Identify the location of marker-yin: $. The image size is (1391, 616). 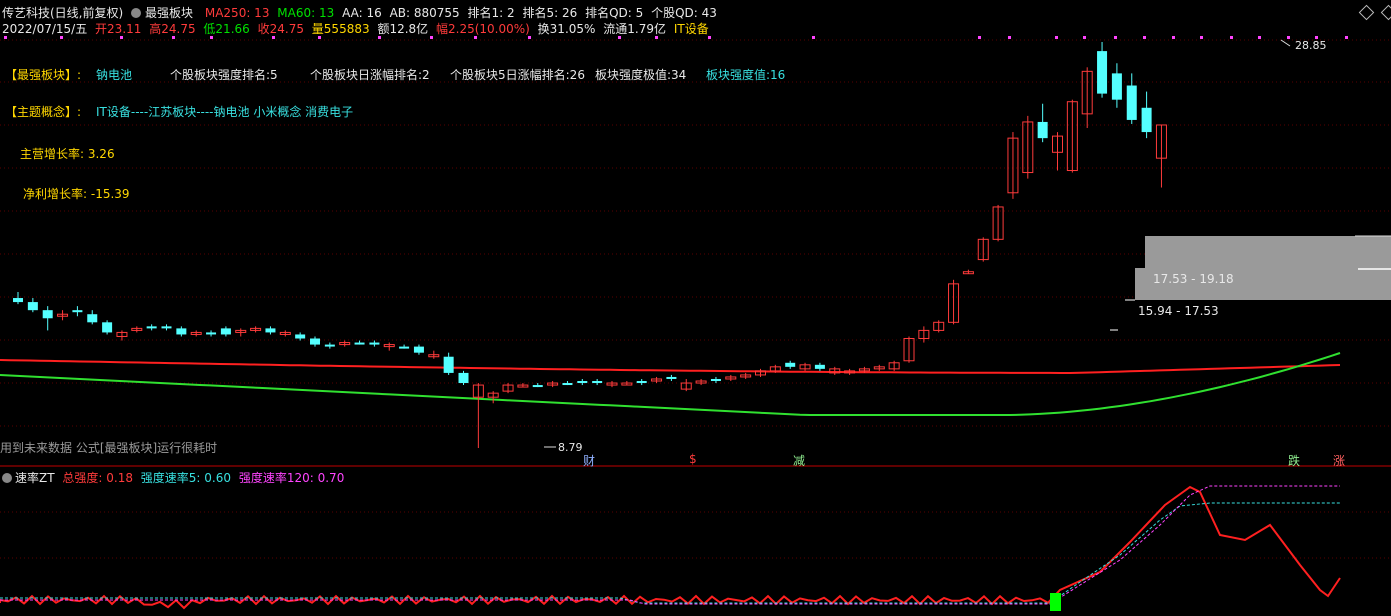
(693, 459).